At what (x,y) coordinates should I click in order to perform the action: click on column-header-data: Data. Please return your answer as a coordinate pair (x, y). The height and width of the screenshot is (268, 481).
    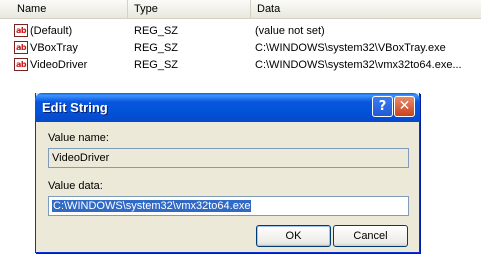
    Looking at the image, I should click on (366, 9).